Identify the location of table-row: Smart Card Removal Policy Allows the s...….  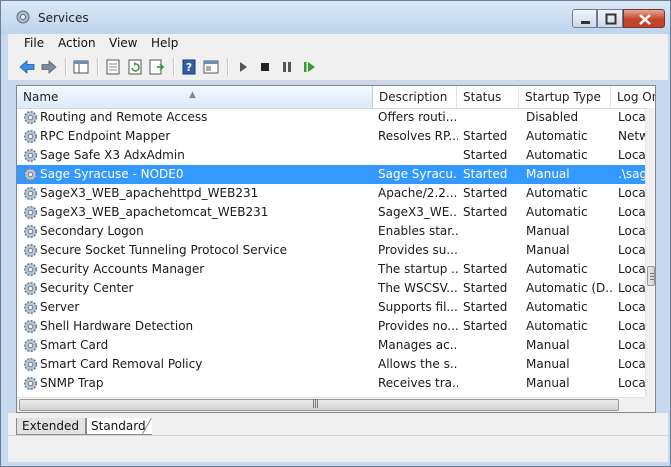
(331, 364).